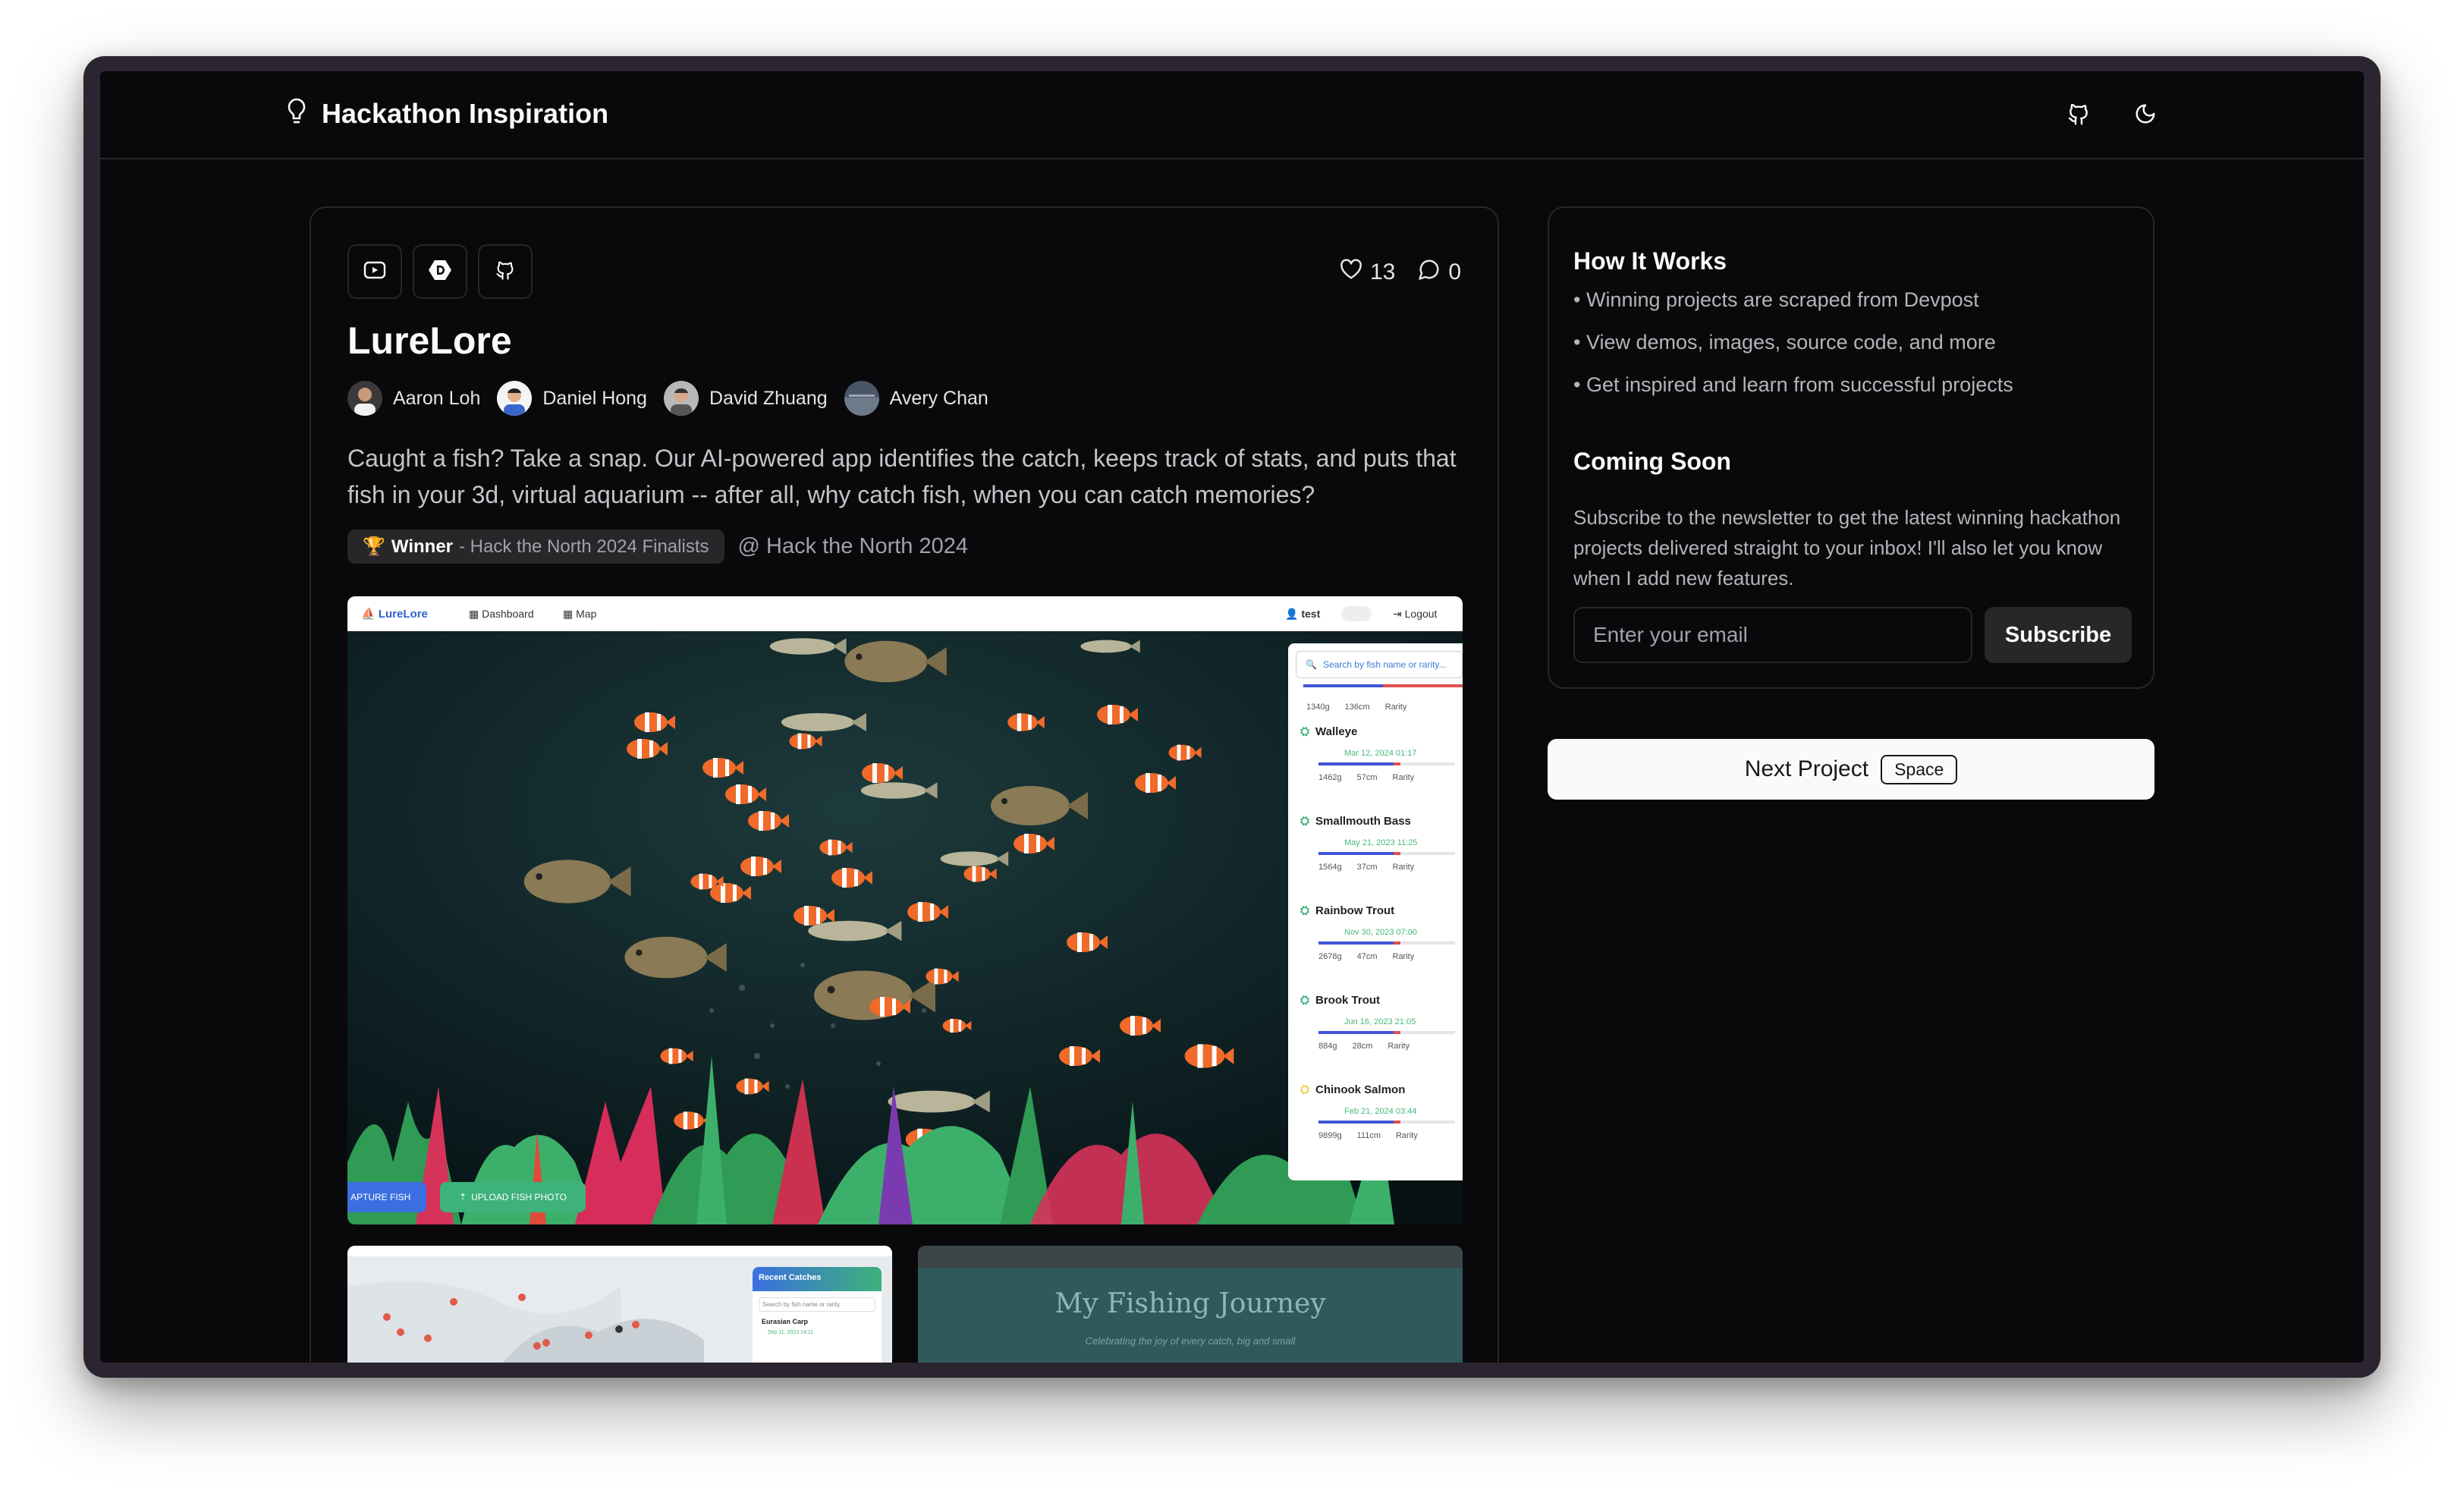 This screenshot has width=2464, height=1490. I want to click on award-label: Winner, so click(422, 546).